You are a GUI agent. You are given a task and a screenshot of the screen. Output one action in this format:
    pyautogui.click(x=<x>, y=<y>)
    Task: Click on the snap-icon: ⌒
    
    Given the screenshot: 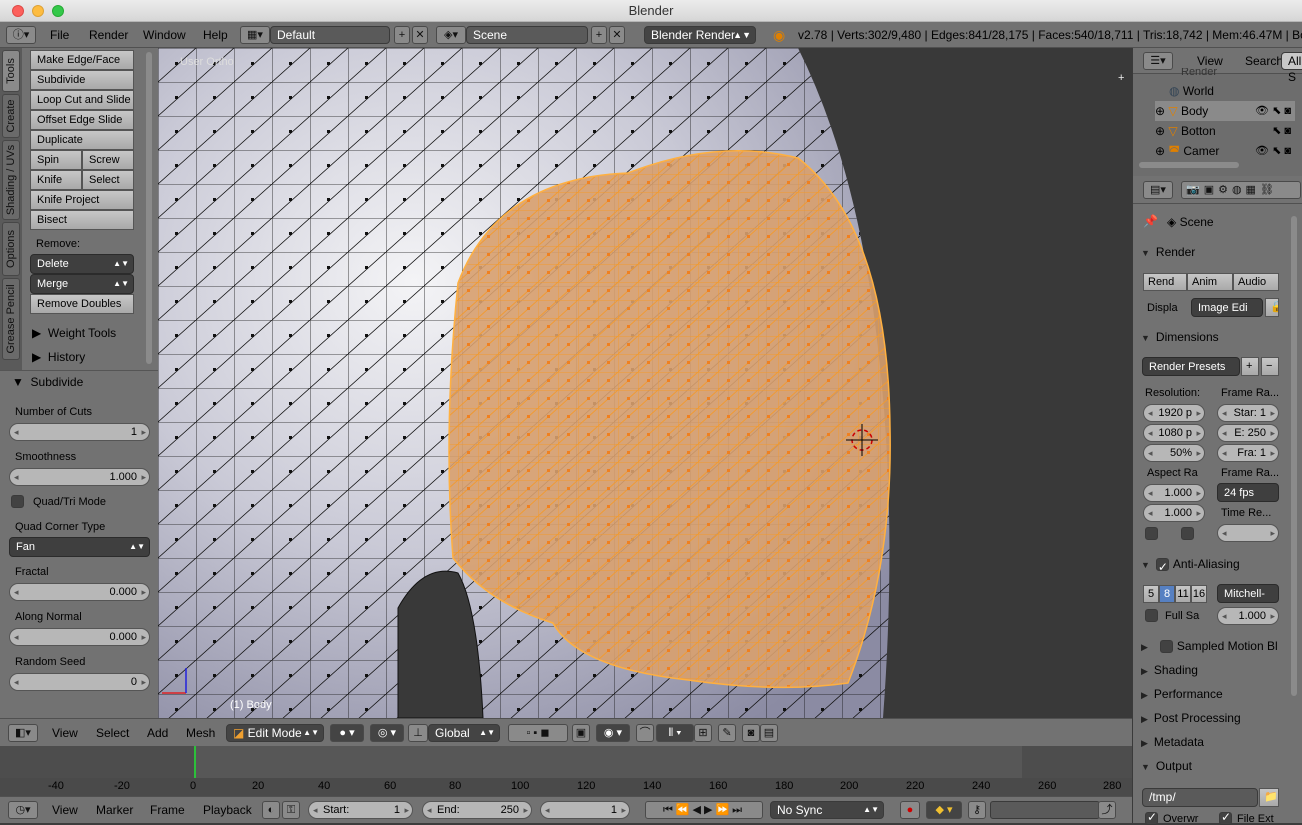 What is the action you would take?
    pyautogui.click(x=645, y=733)
    